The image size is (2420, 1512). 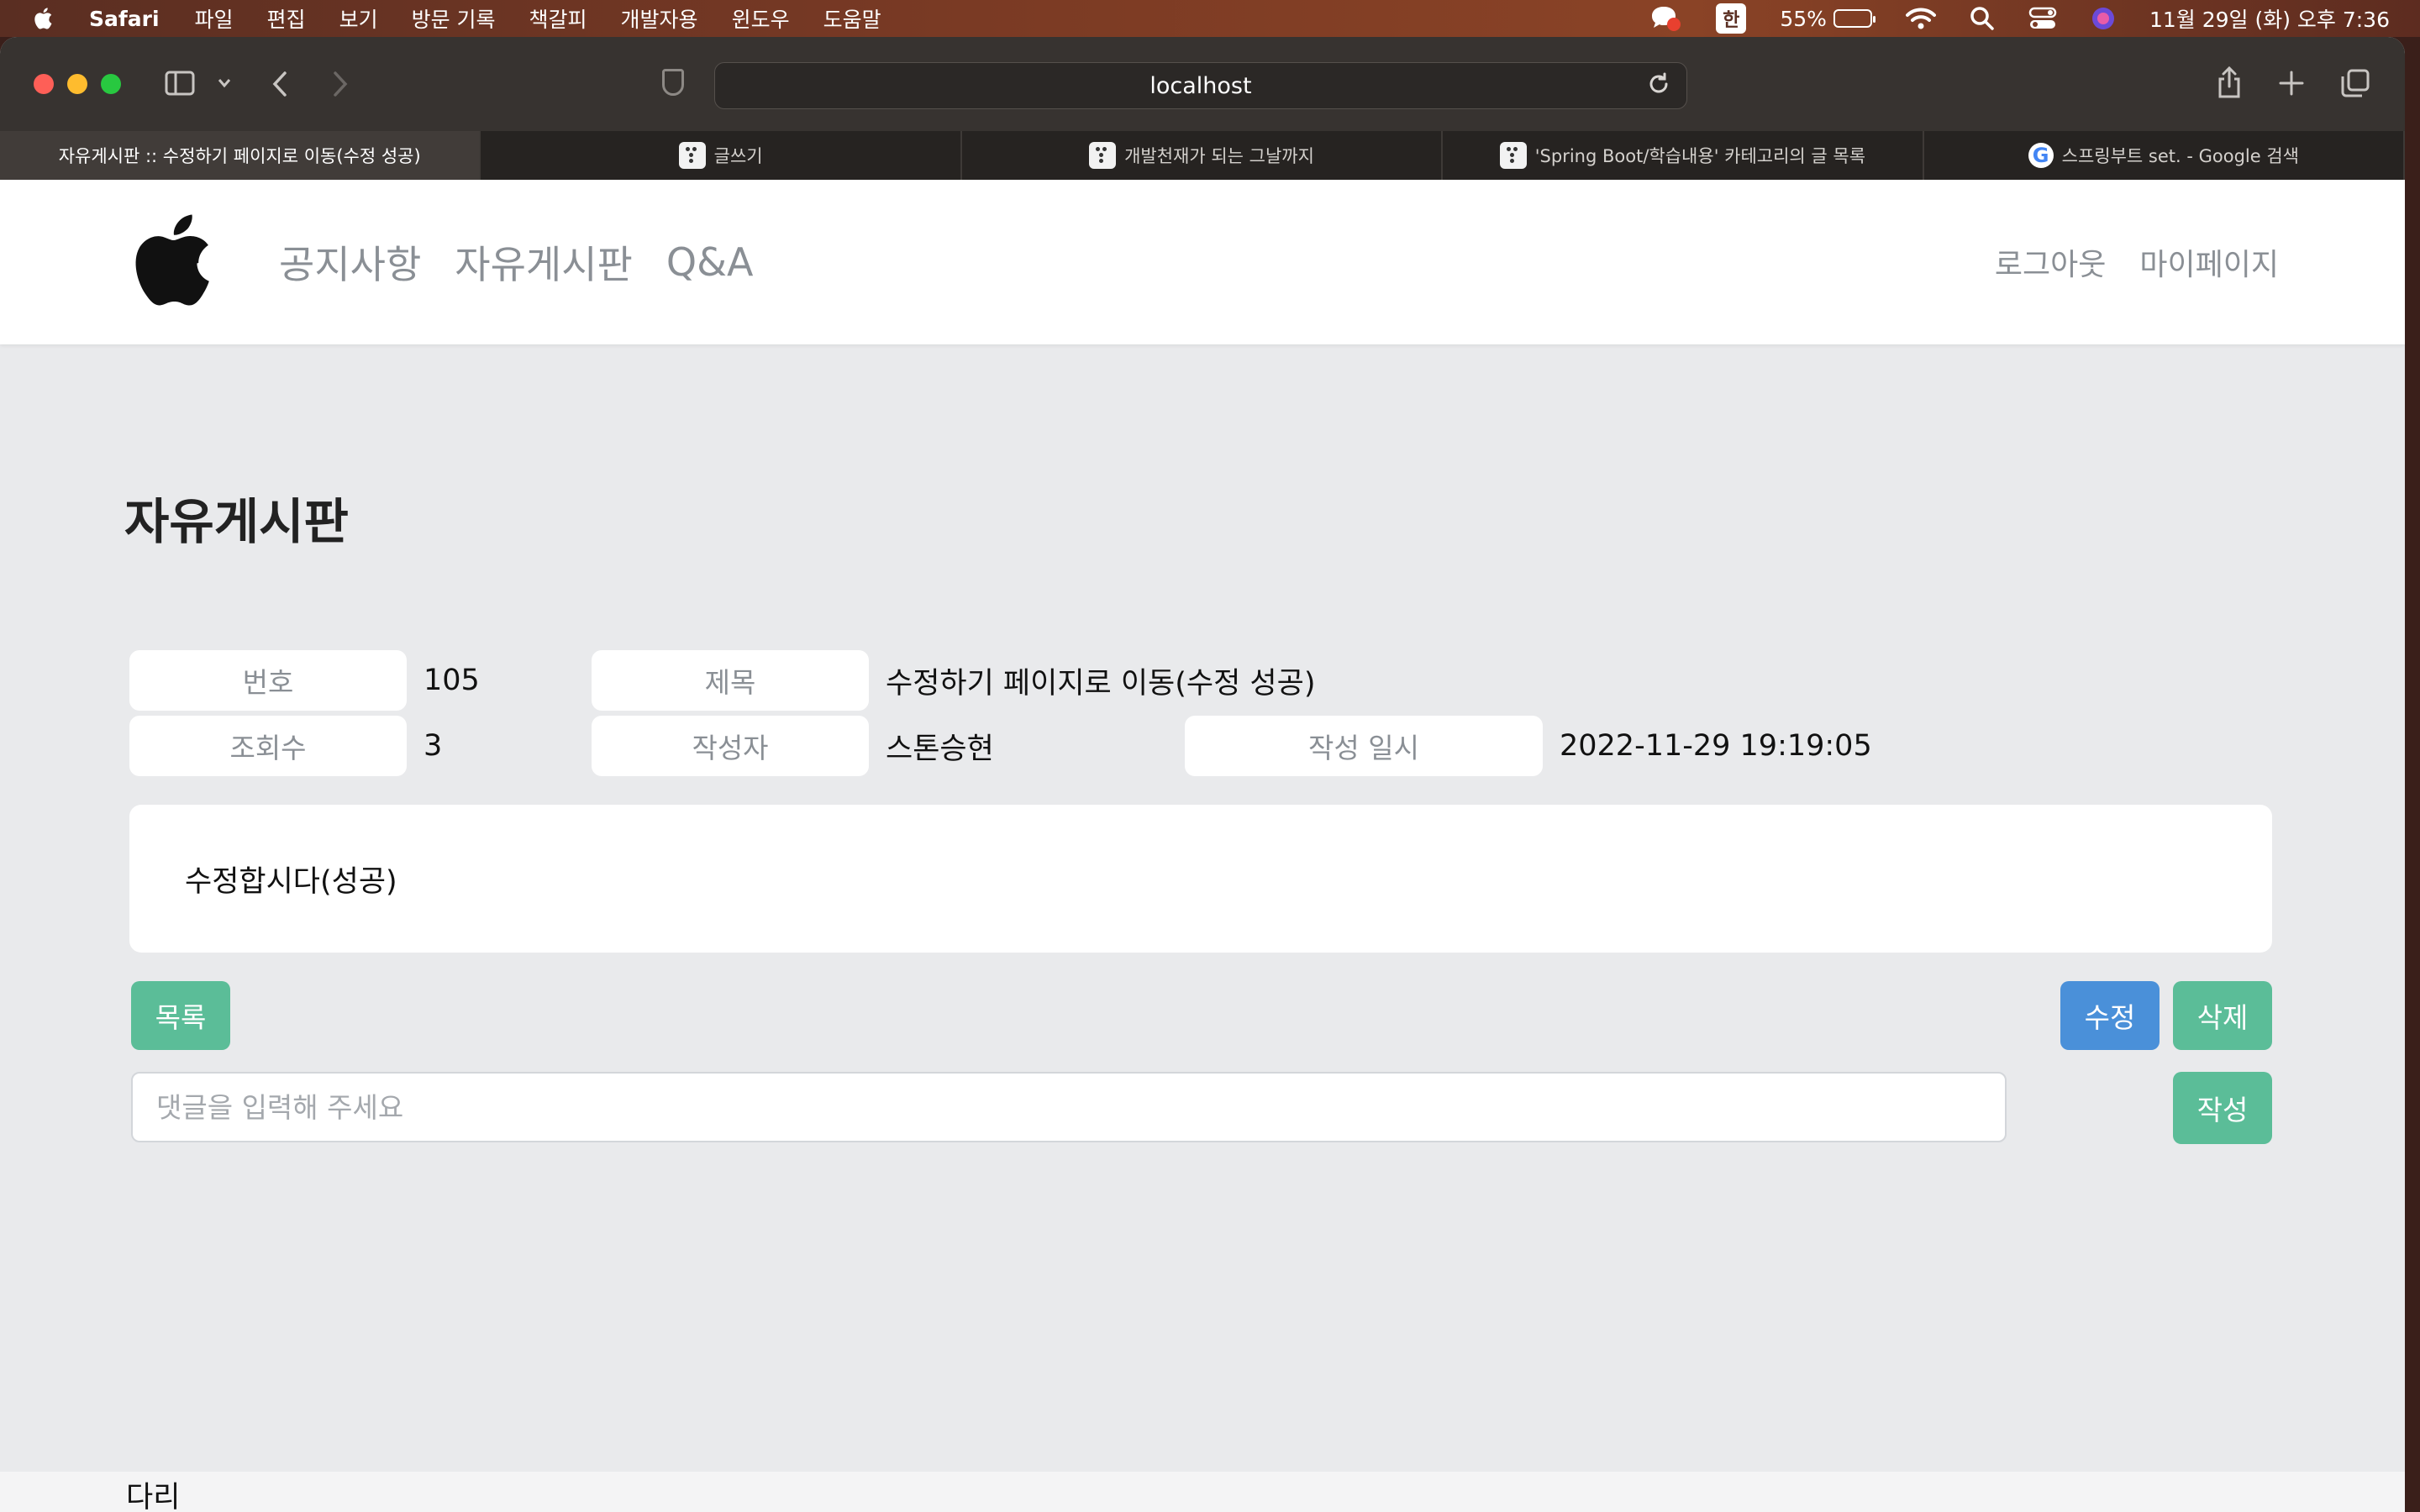 I want to click on battery-status: 55%, so click(x=1828, y=18).